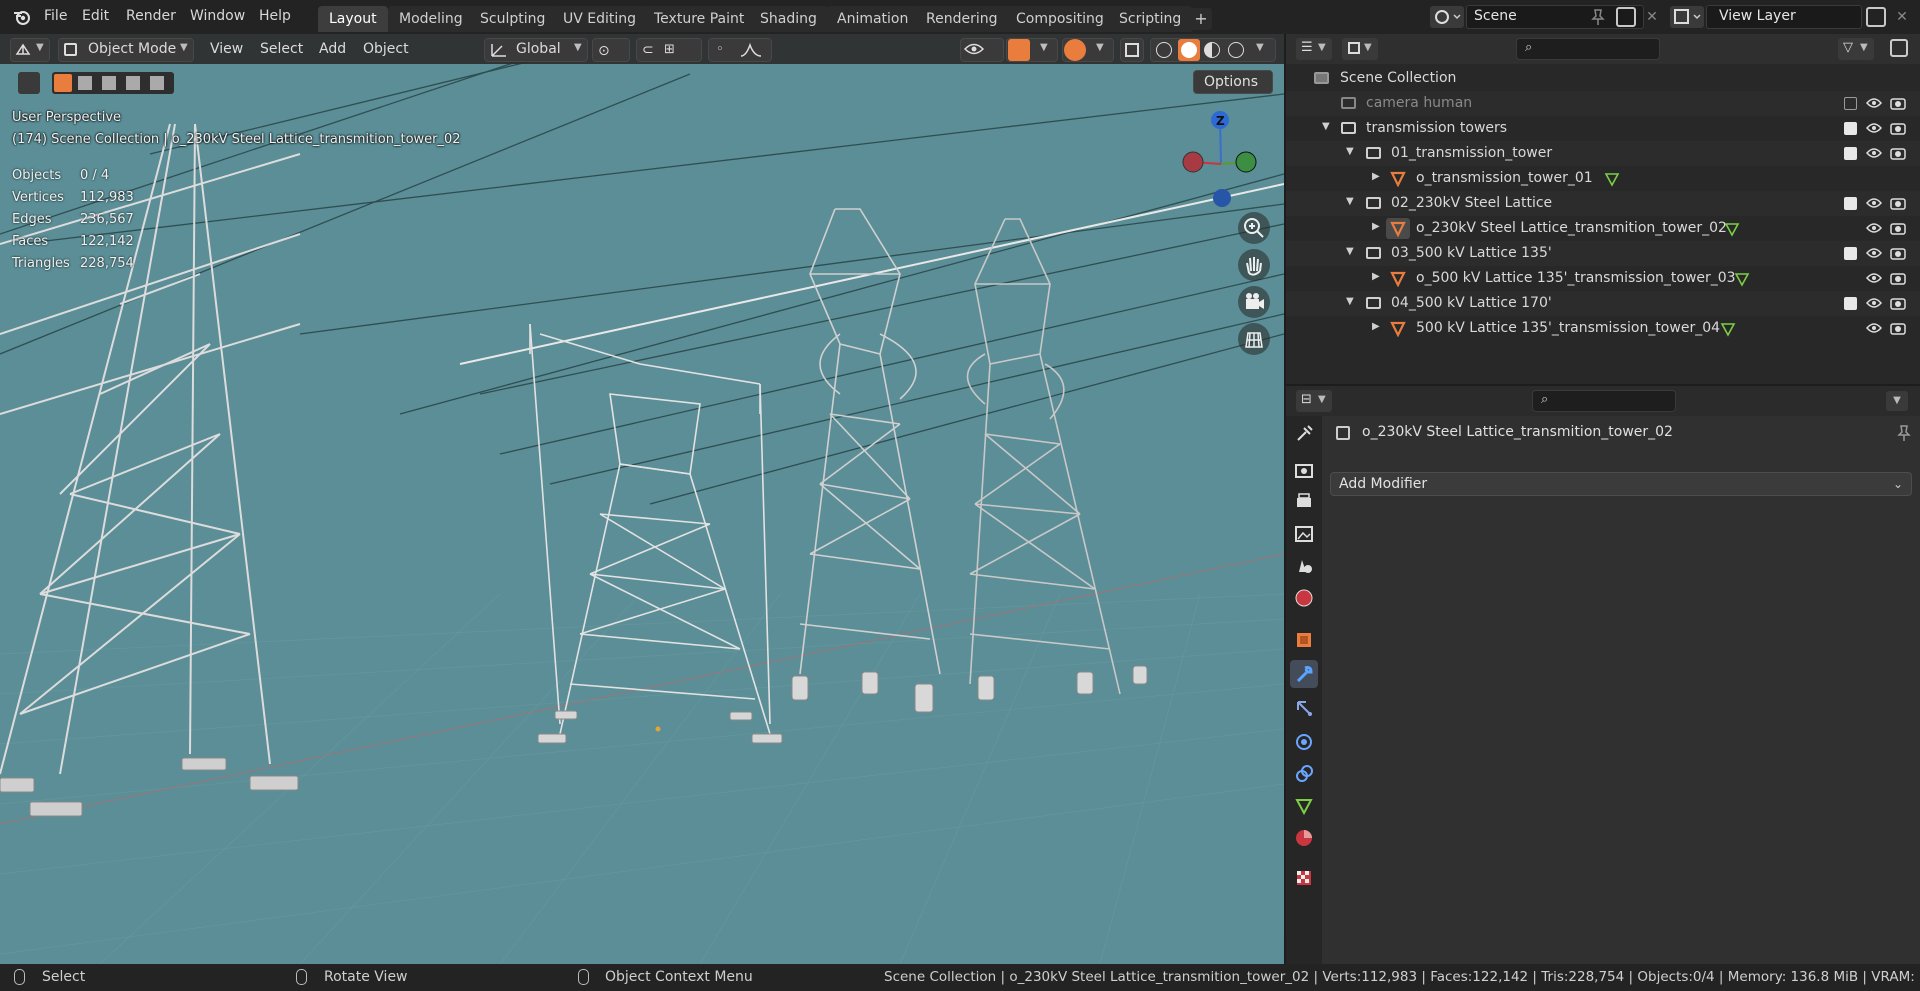 Image resolution: width=1920 pixels, height=991 pixels. What do you see at coordinates (226, 49) in the screenshot?
I see `menu-view: View` at bounding box center [226, 49].